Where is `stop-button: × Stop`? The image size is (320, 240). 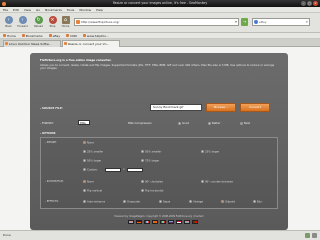 stop-button: × Stop is located at coordinates (52, 23).